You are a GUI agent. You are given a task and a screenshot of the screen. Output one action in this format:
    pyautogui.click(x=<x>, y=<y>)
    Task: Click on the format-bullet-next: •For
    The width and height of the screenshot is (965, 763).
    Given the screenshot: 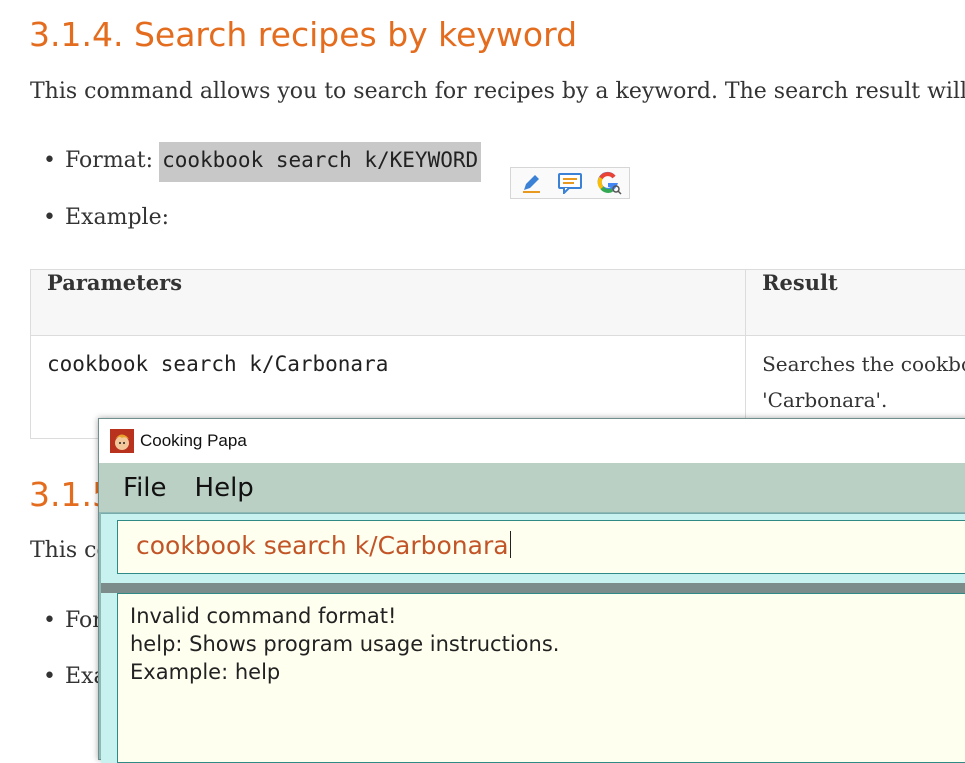 What is the action you would take?
    pyautogui.click(x=73, y=620)
    